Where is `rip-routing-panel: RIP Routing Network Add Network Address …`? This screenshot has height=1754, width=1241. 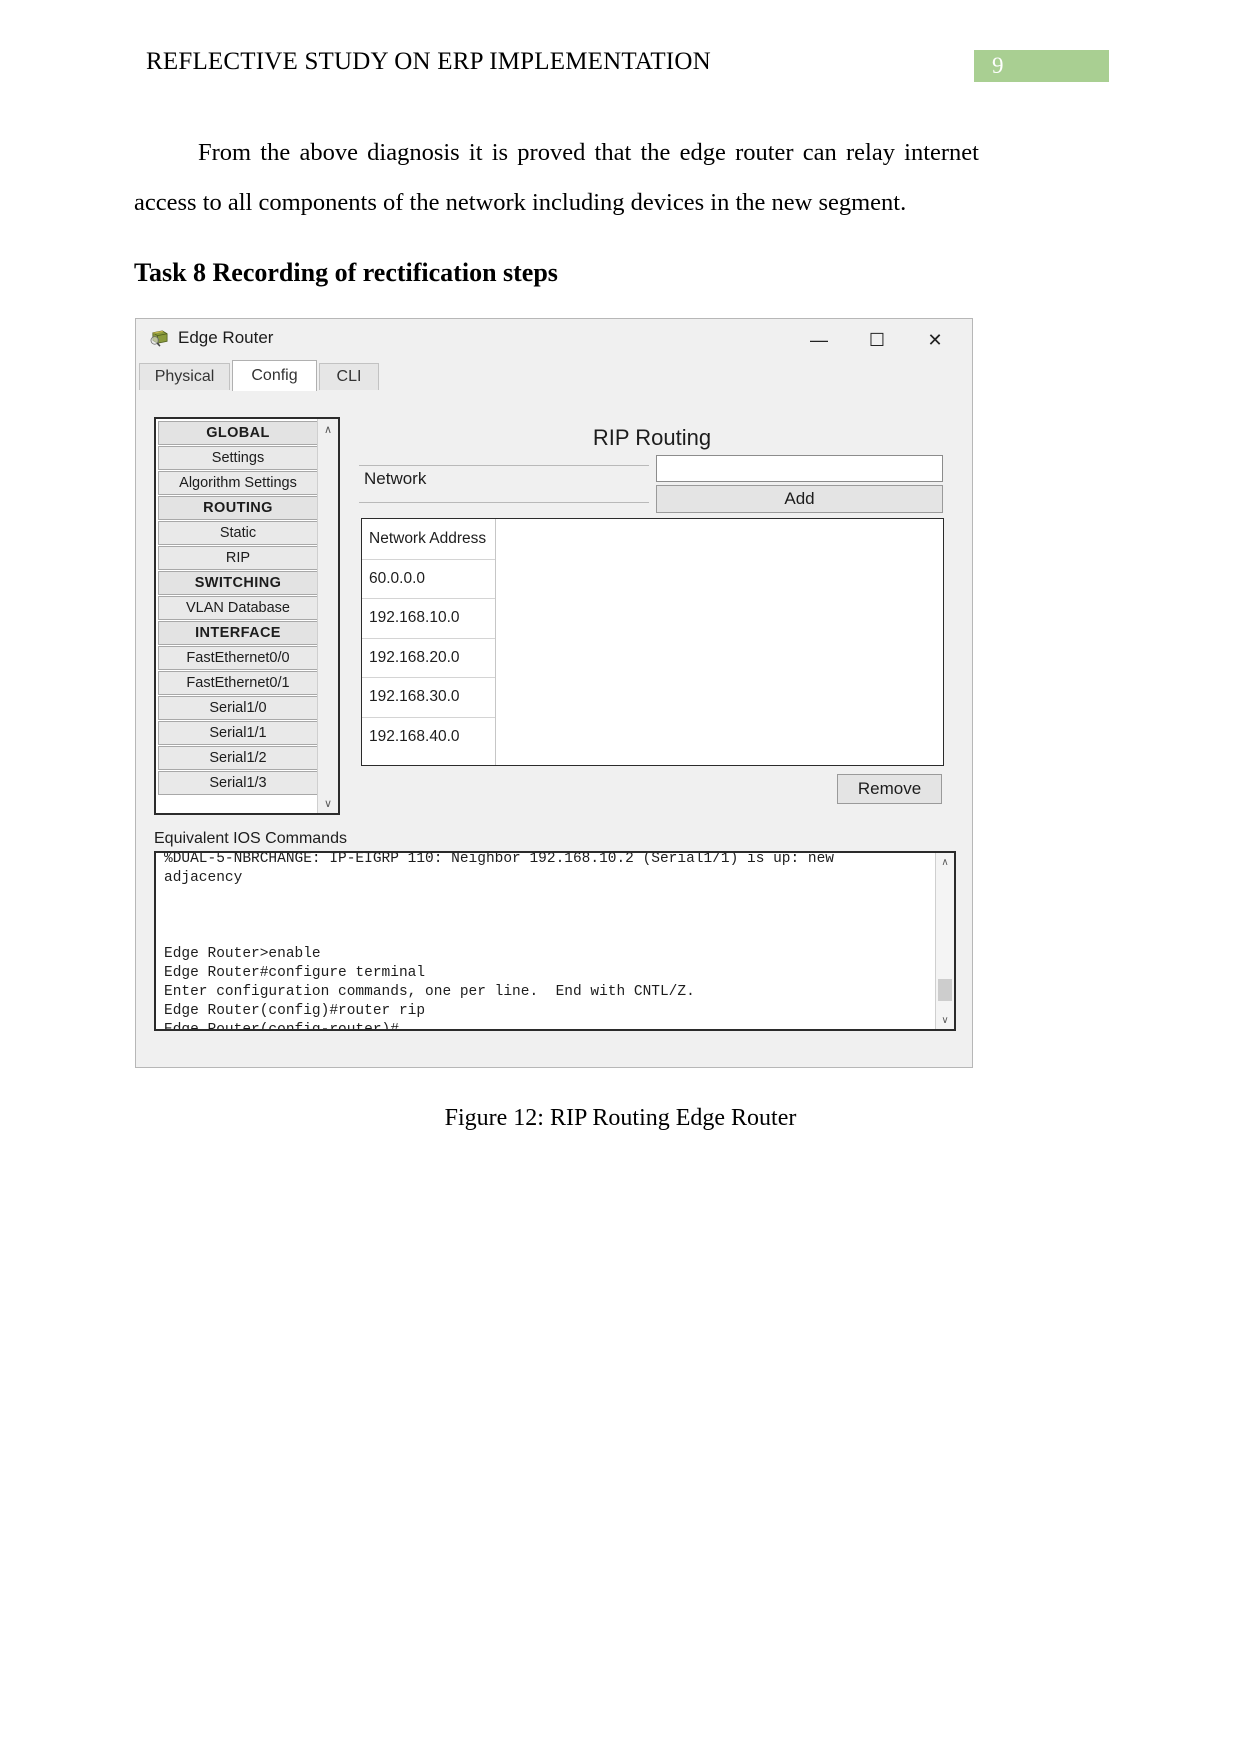
rip-routing-panel: RIP Routing Network Add Network Address … is located at coordinates (652, 616).